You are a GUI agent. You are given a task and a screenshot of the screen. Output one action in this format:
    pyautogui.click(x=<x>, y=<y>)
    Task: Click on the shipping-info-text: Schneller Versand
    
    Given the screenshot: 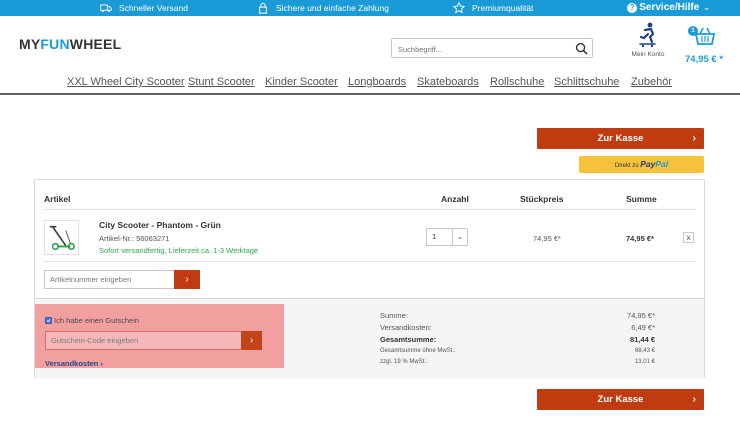 What is the action you would take?
    pyautogui.click(x=153, y=8)
    